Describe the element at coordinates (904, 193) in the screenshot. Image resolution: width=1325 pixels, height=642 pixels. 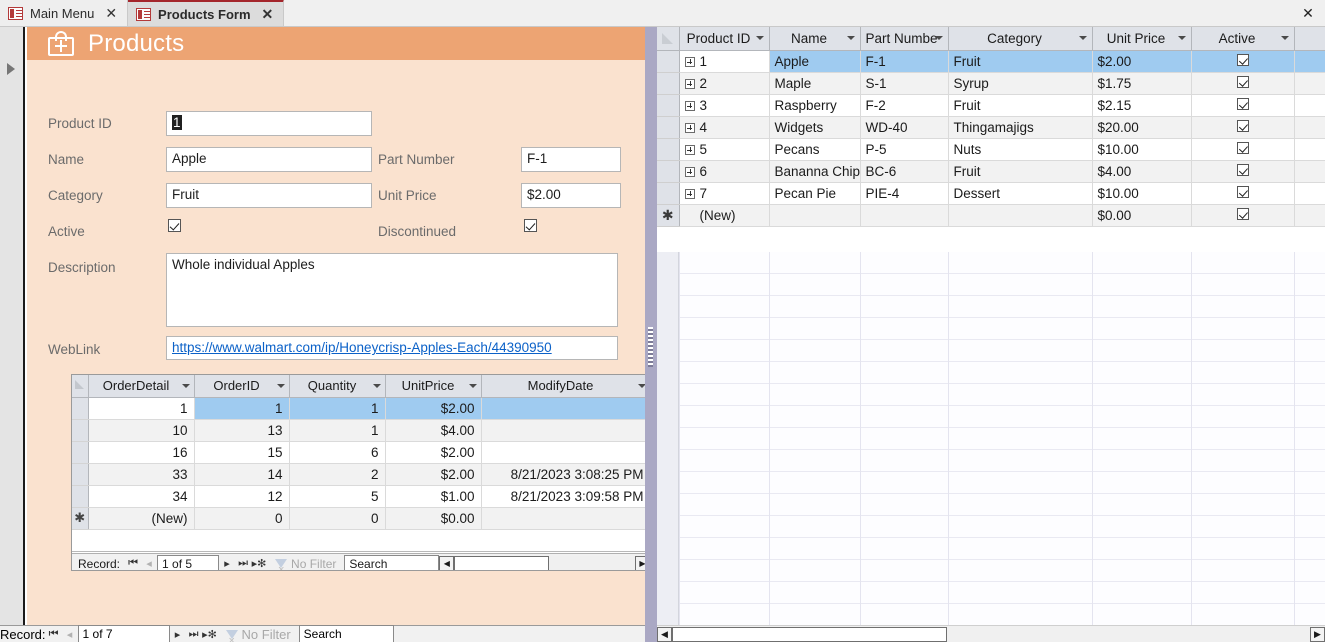
I see `cell-part-number: PIE-4` at that location.